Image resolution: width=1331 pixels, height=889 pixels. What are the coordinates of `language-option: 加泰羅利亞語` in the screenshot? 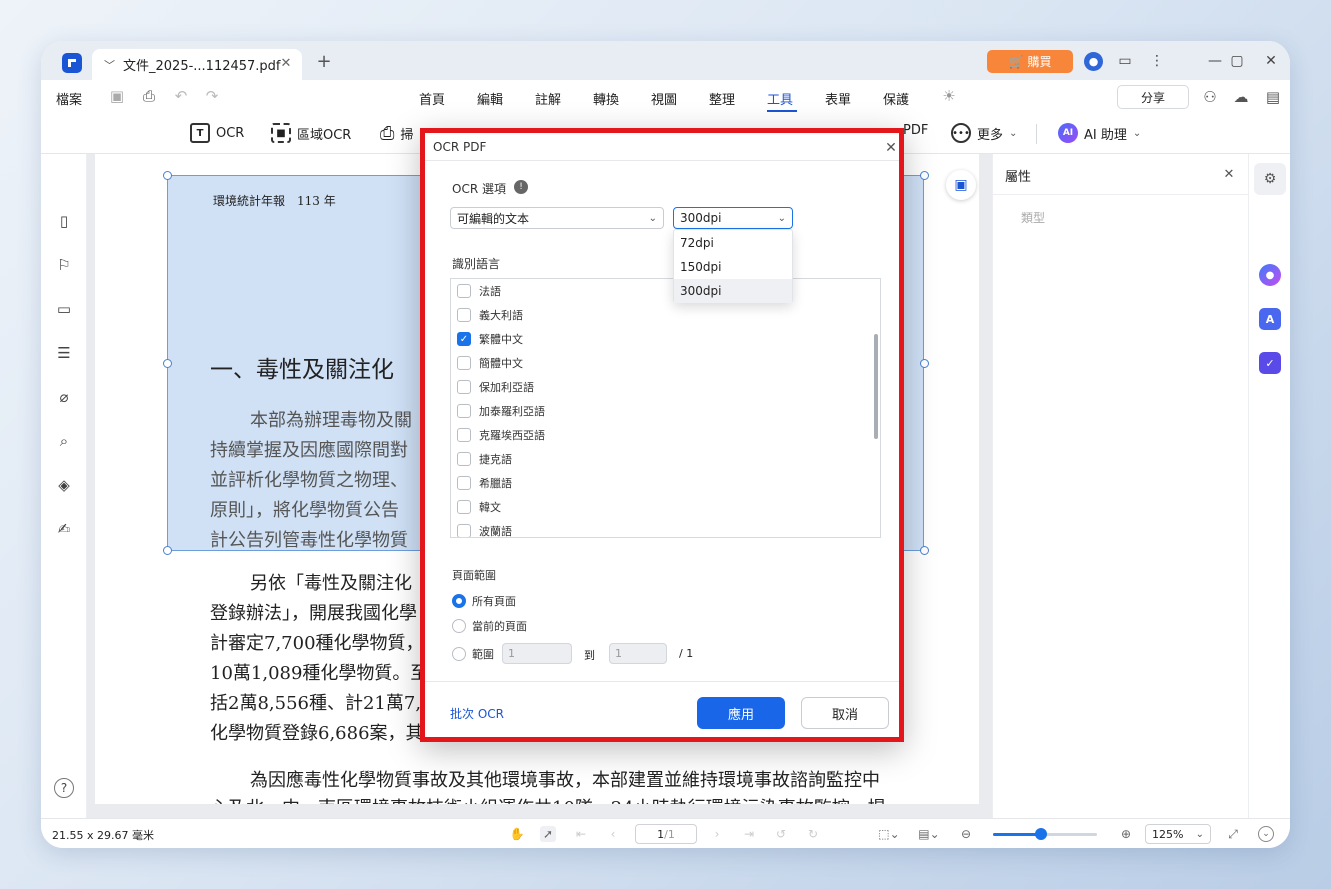 It's located at (501, 411).